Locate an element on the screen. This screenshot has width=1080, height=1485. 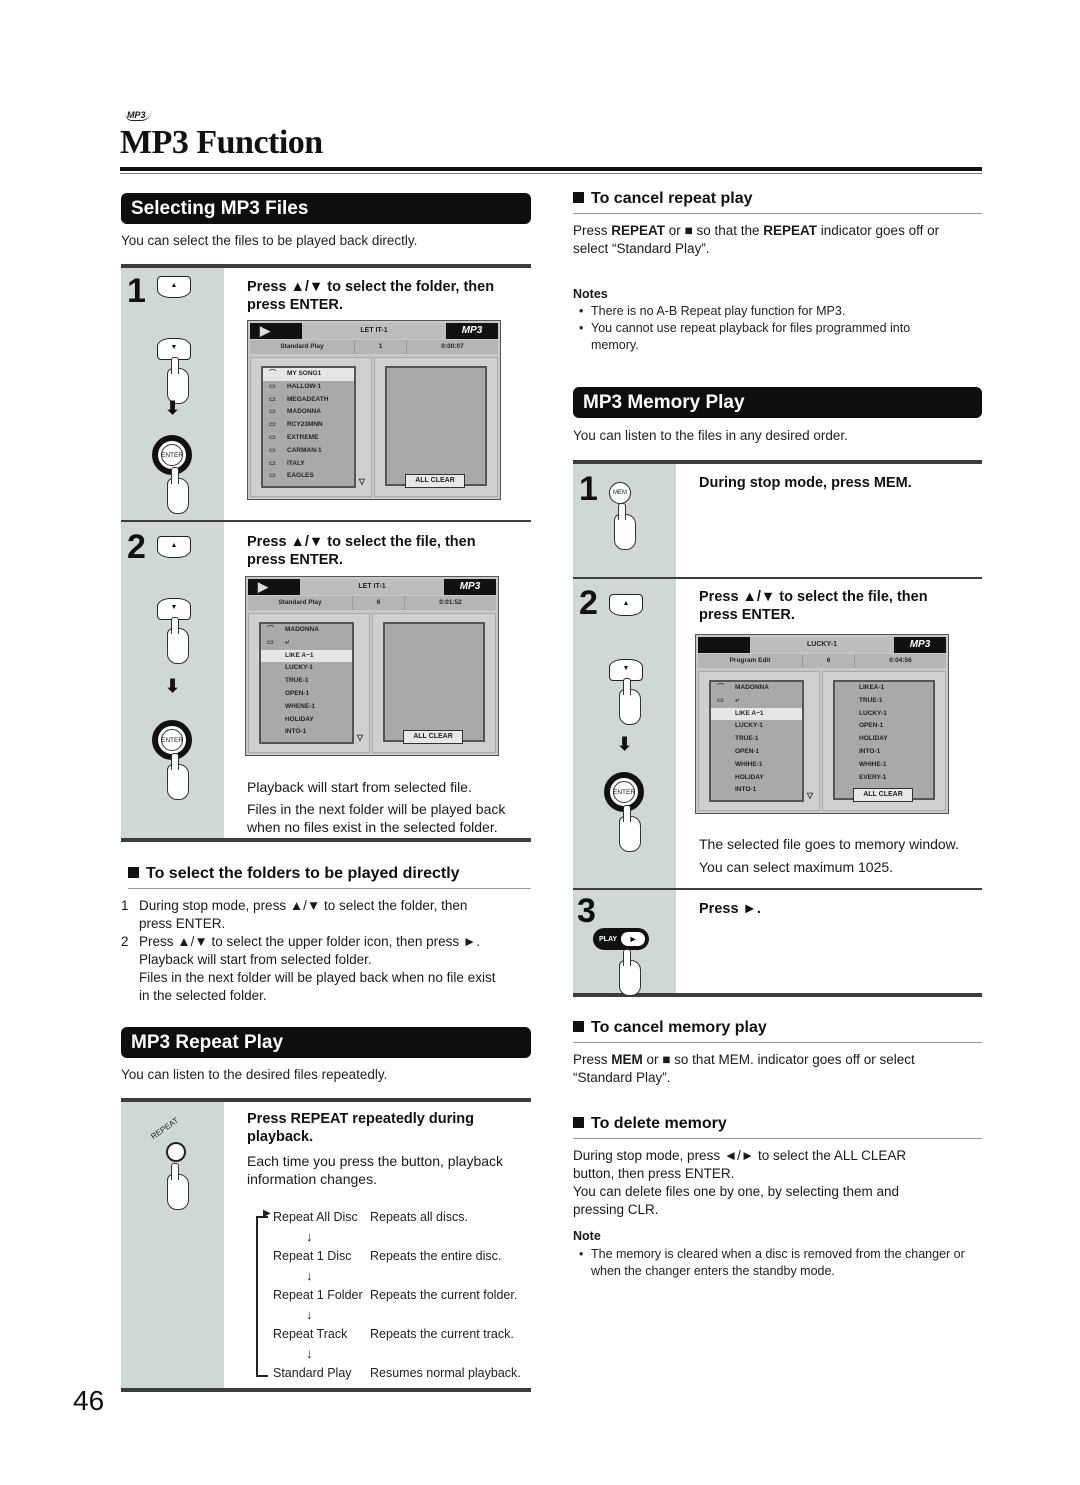
repeat-desc: Each time you press the button, playback is located at coordinates (375, 1161).